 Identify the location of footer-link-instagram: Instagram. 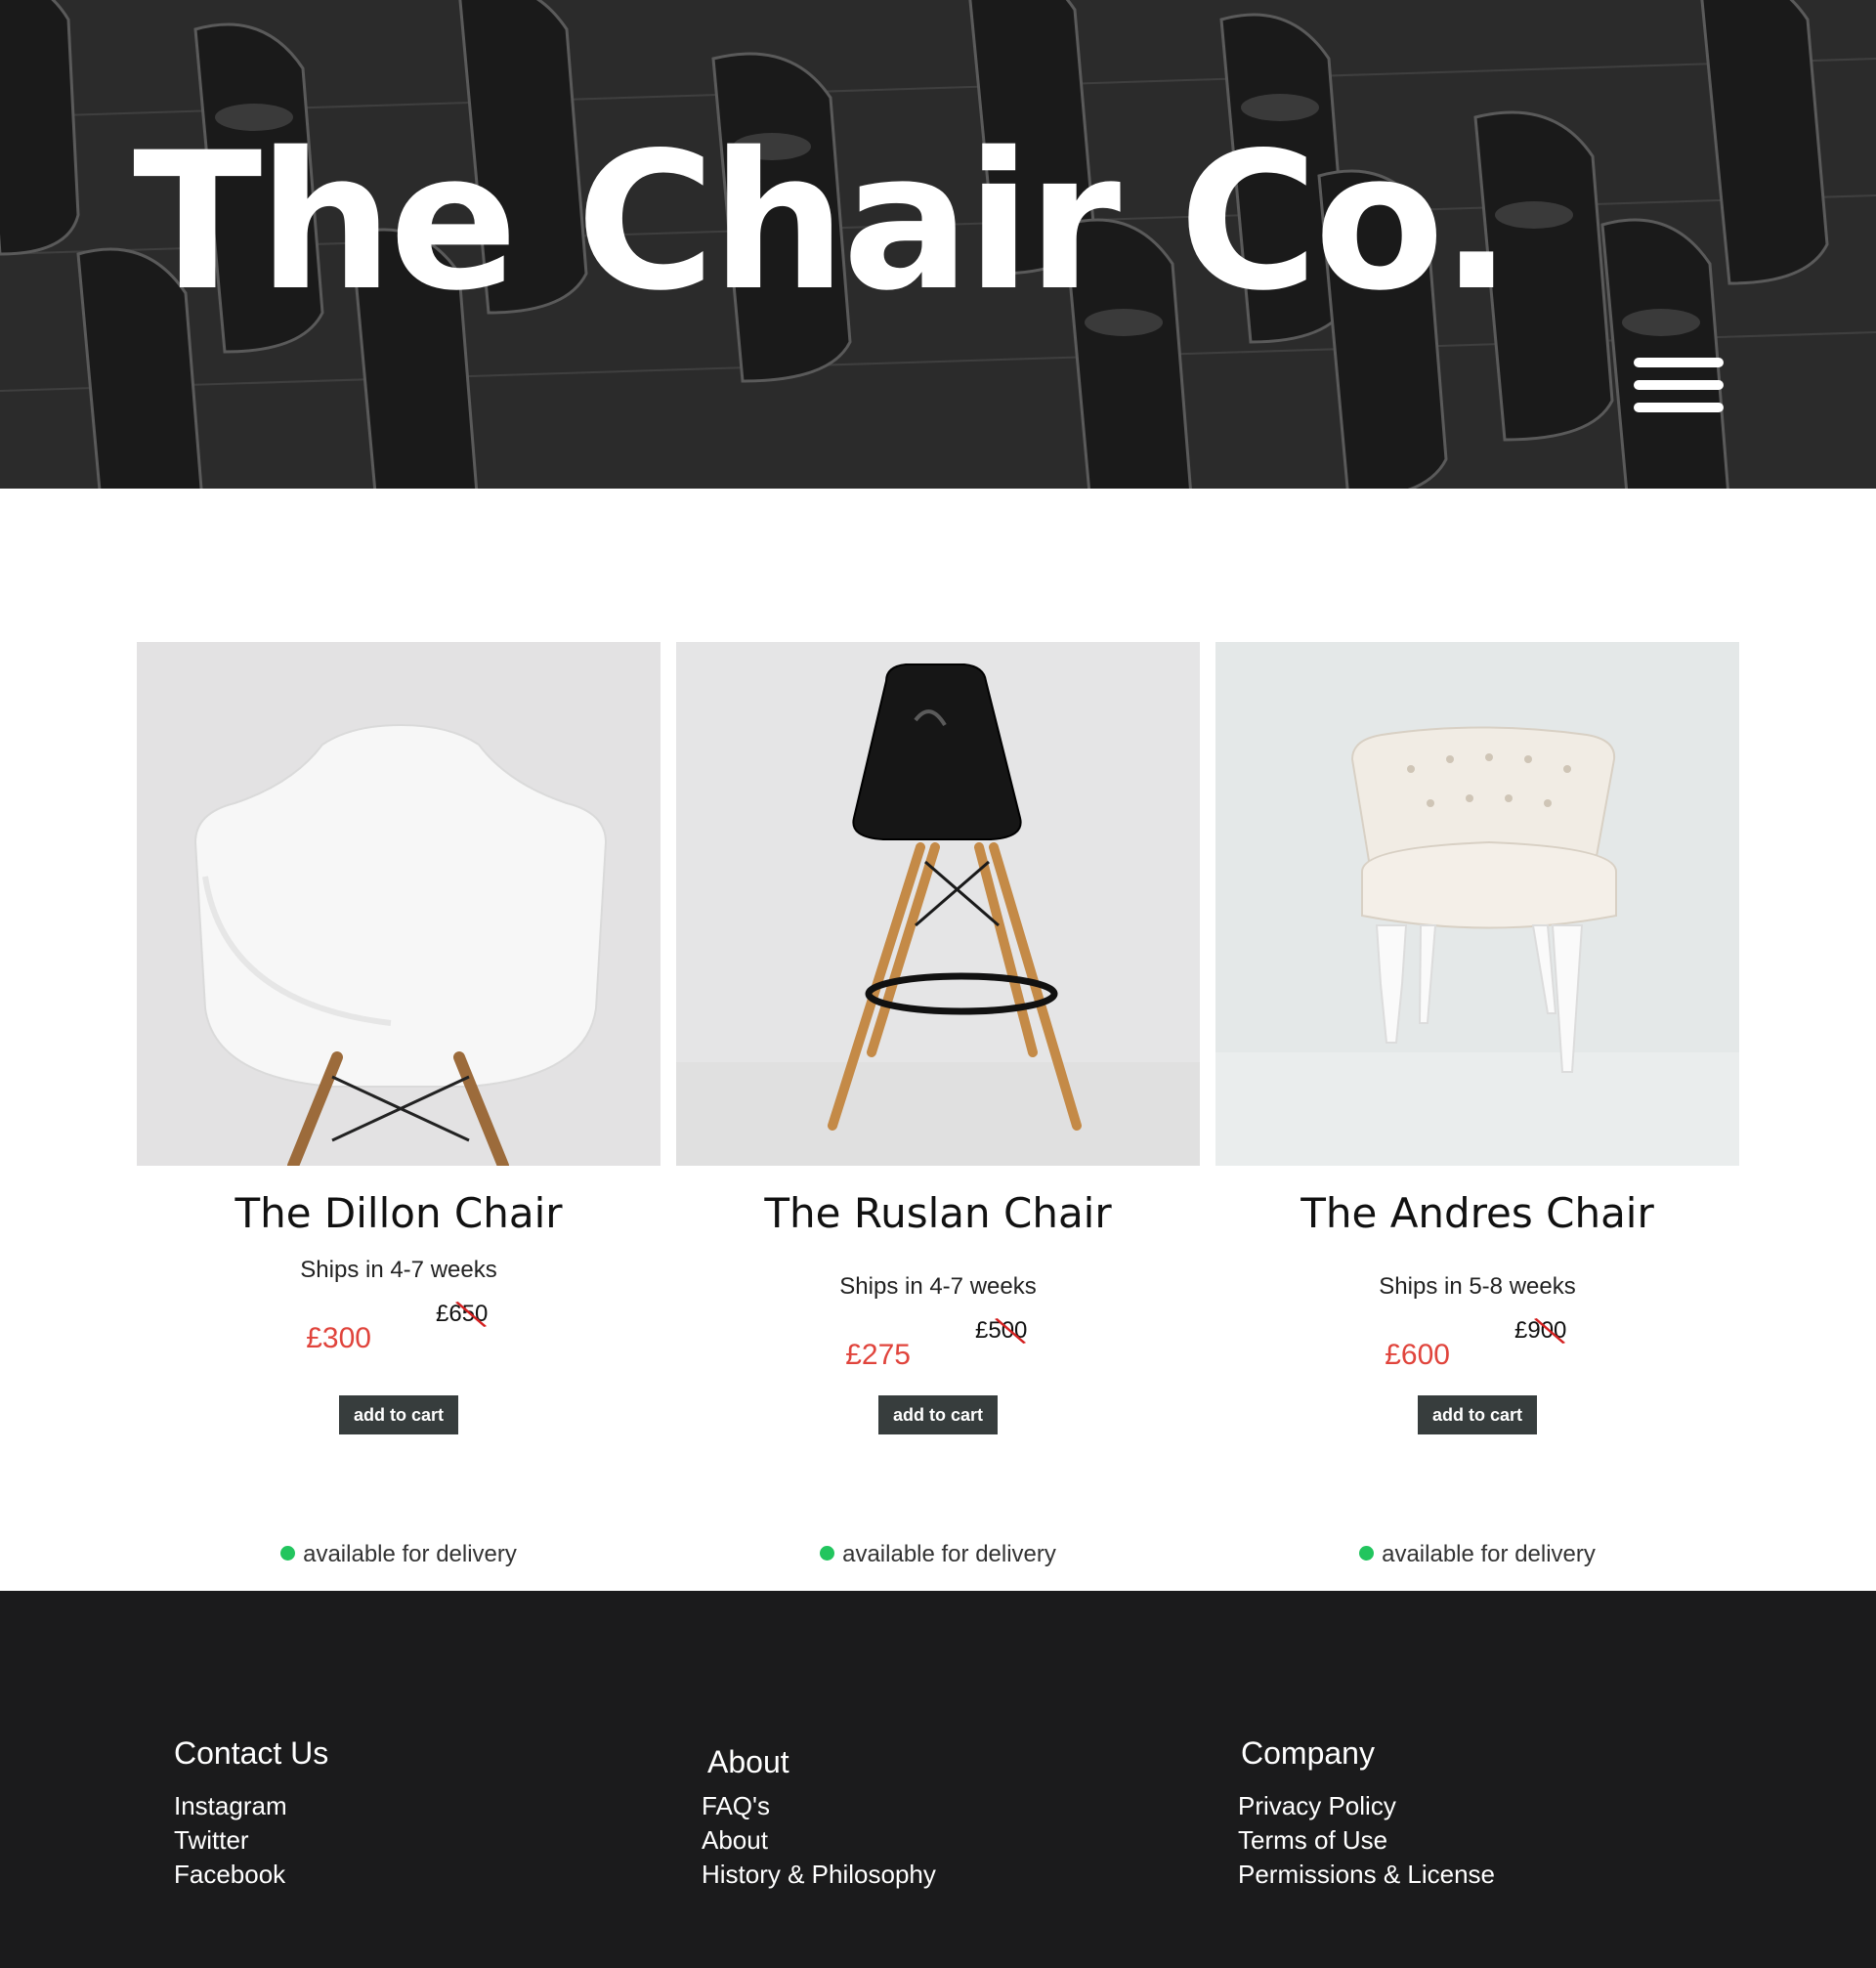
(230, 1806).